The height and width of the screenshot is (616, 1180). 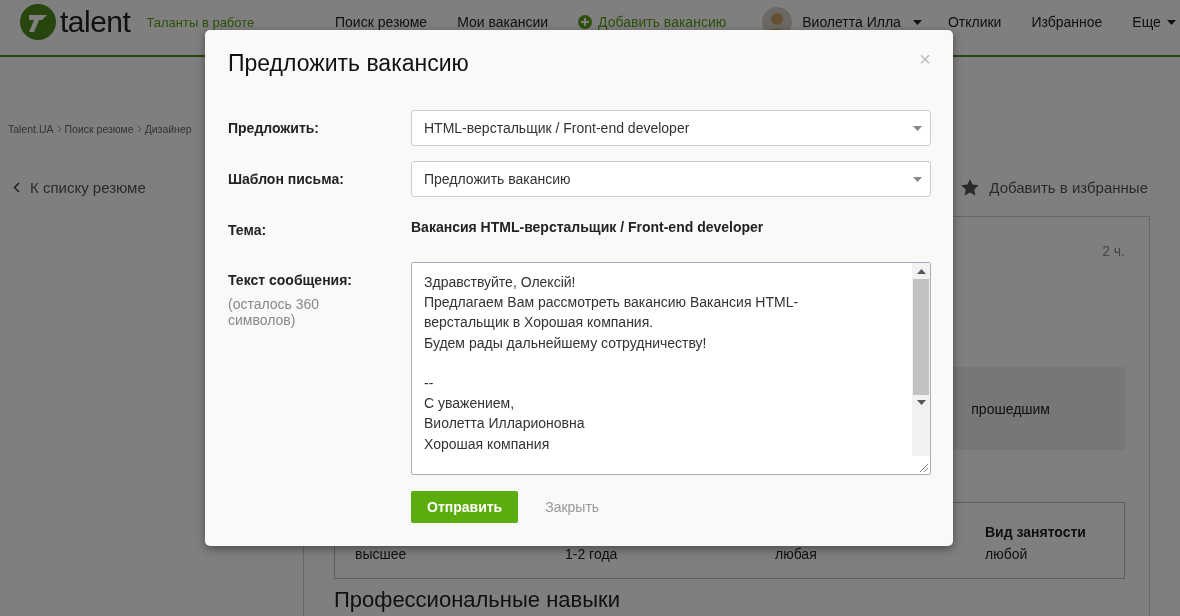 I want to click on subject-text: Вакансия HTML-верстальщик / Front-end developer, so click(x=587, y=227).